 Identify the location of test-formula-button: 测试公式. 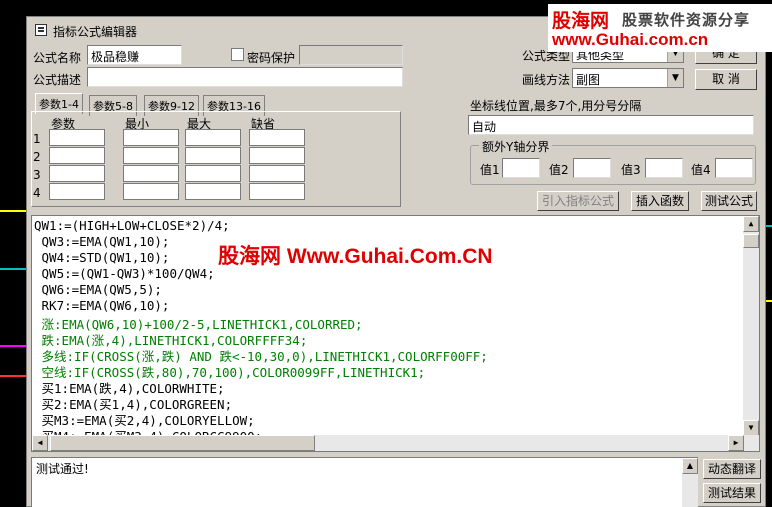
(729, 201).